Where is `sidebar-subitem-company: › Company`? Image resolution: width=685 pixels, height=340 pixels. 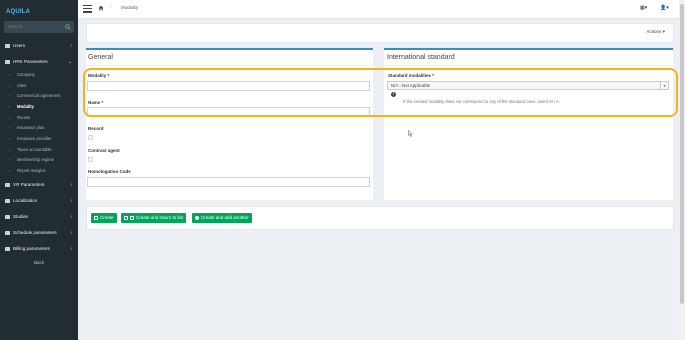 sidebar-subitem-company: › Company is located at coordinates (39, 75).